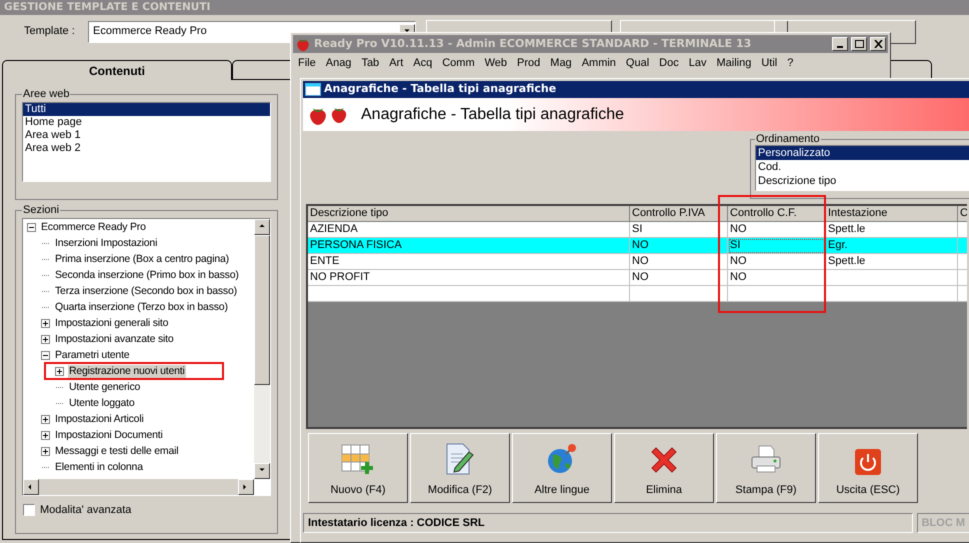 The height and width of the screenshot is (543, 969). What do you see at coordinates (92, 355) in the screenshot?
I see `tree-item: Parametri utente` at bounding box center [92, 355].